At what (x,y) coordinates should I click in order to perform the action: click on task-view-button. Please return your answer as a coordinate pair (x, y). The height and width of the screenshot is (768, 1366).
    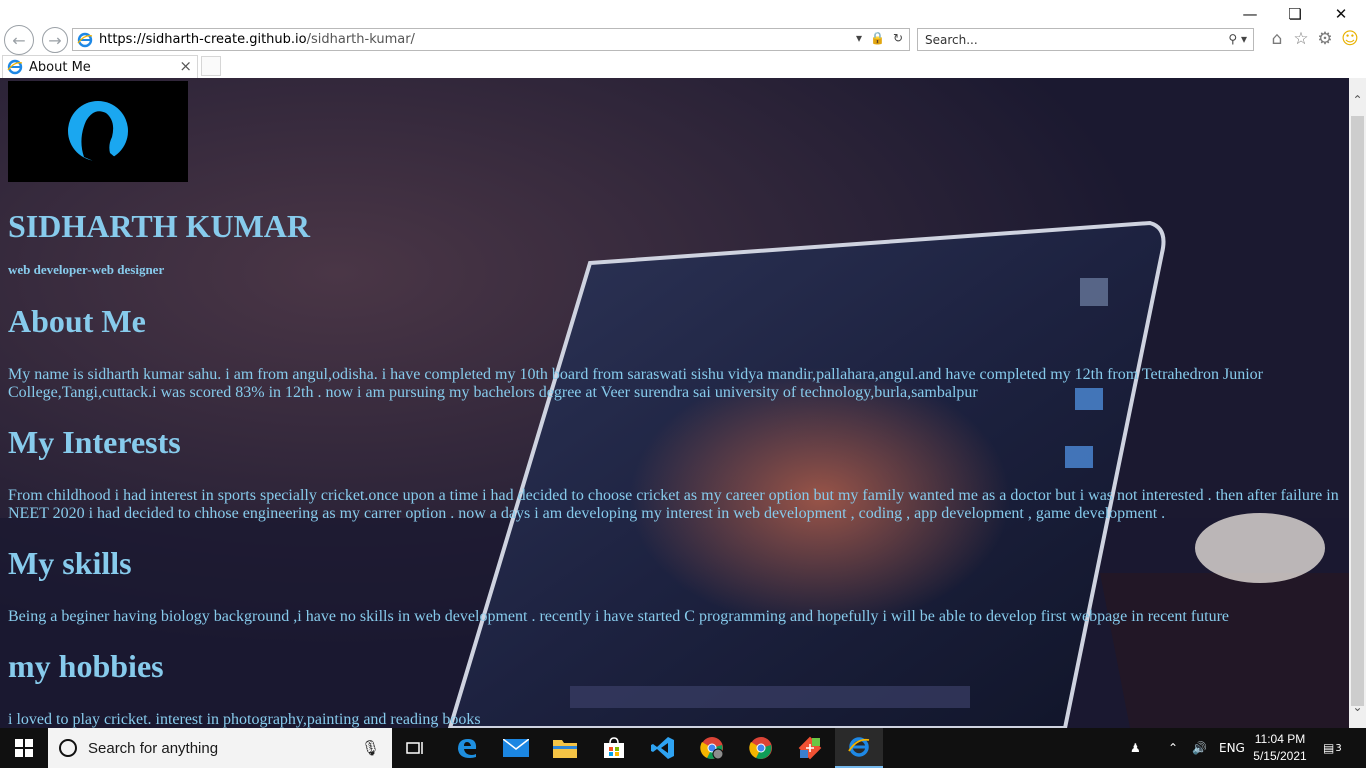
    Looking at the image, I should click on (416, 748).